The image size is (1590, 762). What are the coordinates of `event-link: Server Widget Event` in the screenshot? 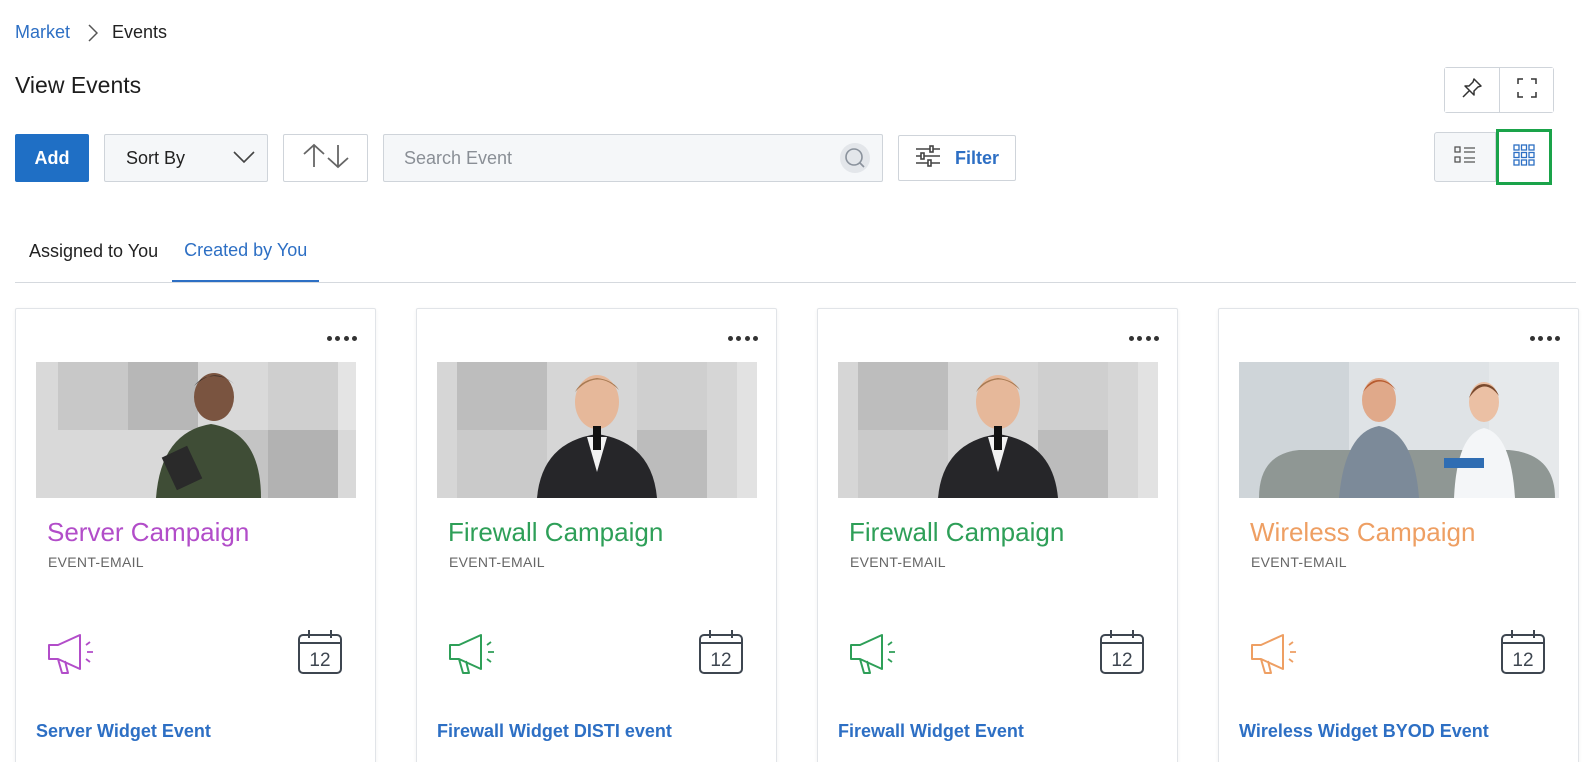 It's located at (123, 731).